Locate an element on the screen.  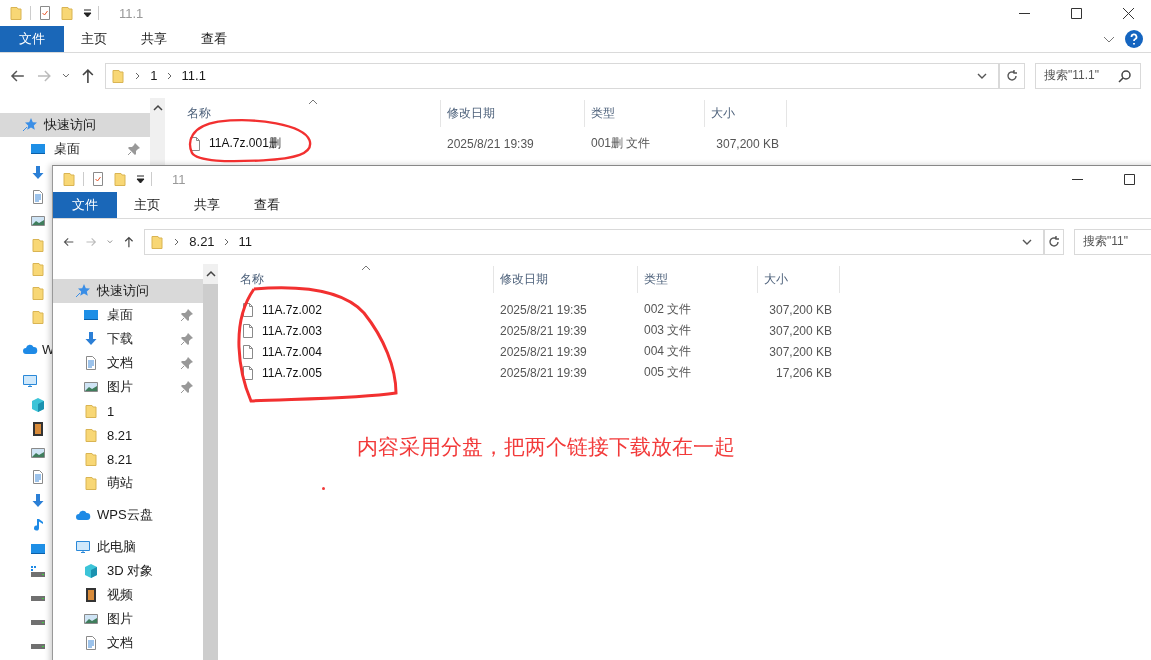
breadcrumb: 11.1 is located at coordinates (193, 75).